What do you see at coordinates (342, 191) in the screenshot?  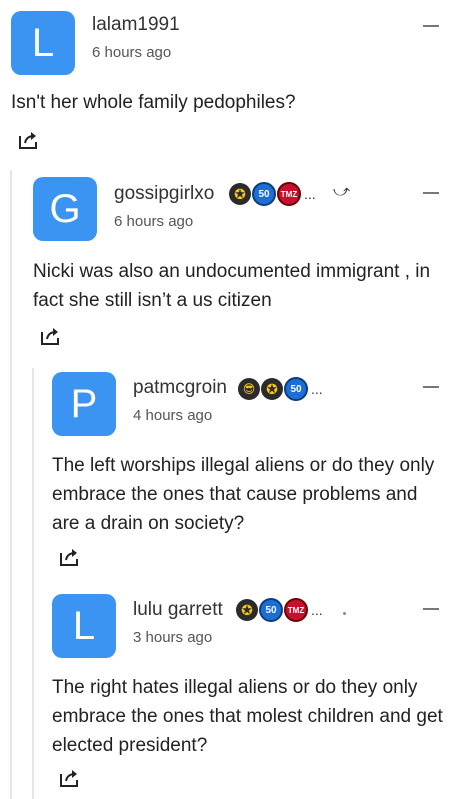 I see `reply-arrow-icon: ⤻` at bounding box center [342, 191].